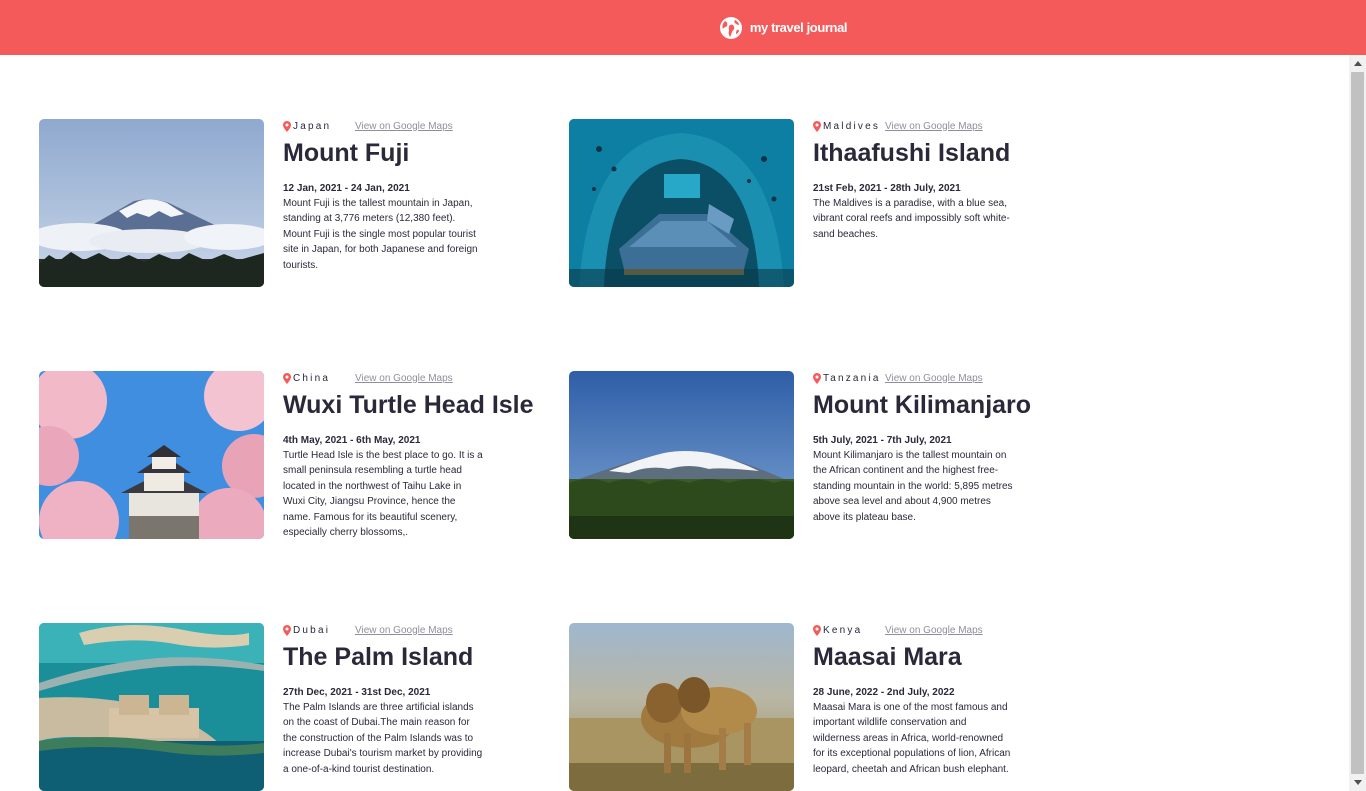 The width and height of the screenshot is (1366, 791). I want to click on brand: my travel journal, so click(783, 28).